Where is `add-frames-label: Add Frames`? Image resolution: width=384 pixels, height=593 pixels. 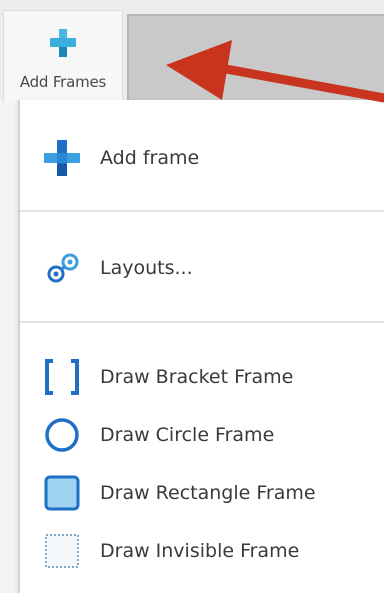
add-frames-label: Add Frames is located at coordinates (63, 82).